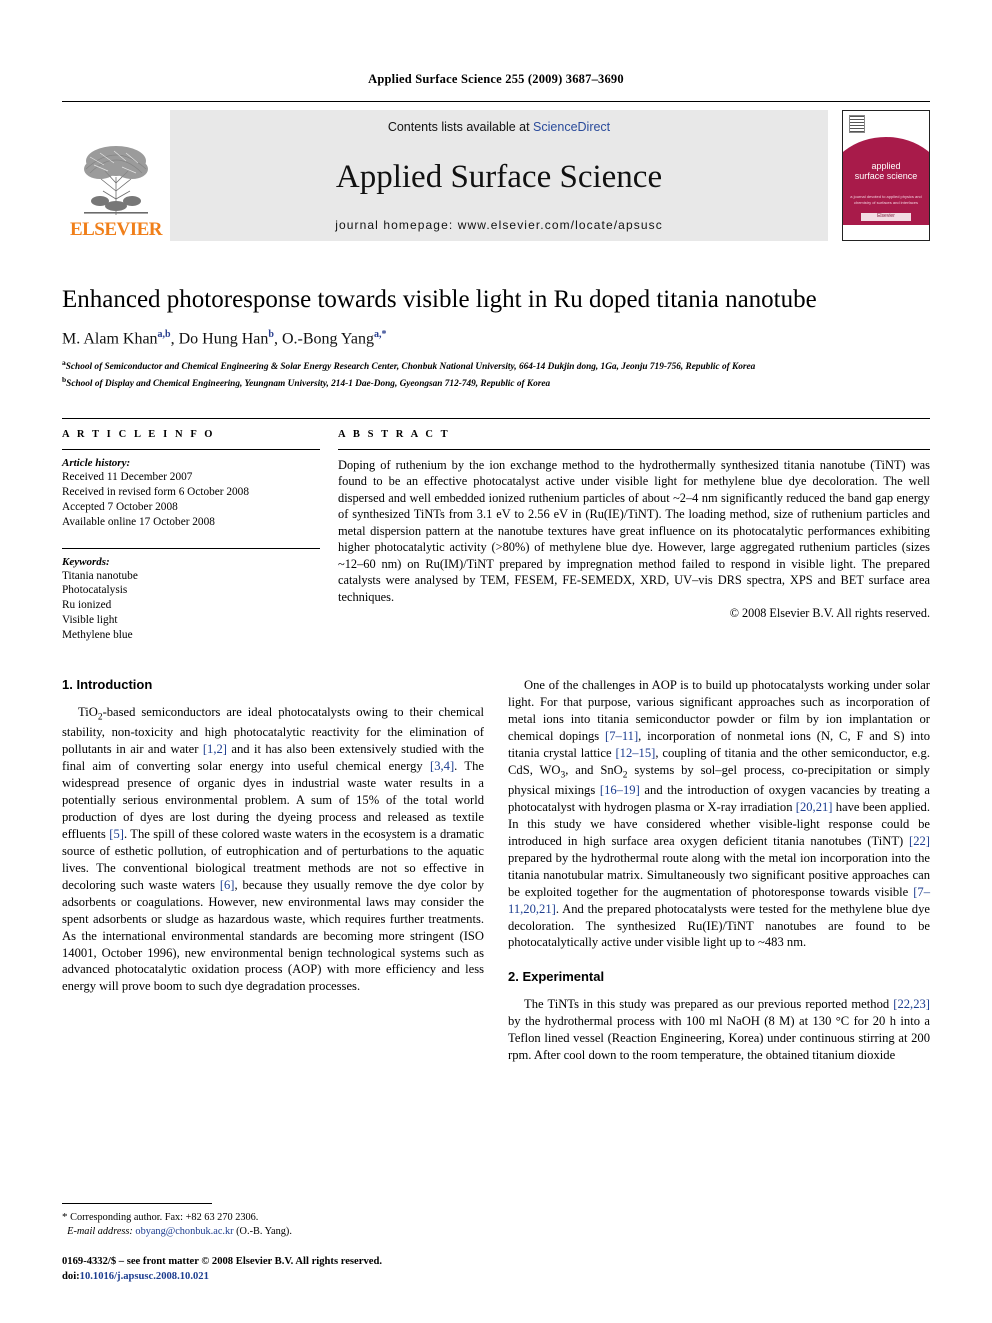 This screenshot has width=992, height=1323. What do you see at coordinates (116, 180) in the screenshot?
I see `elsevier-tree-icon` at bounding box center [116, 180].